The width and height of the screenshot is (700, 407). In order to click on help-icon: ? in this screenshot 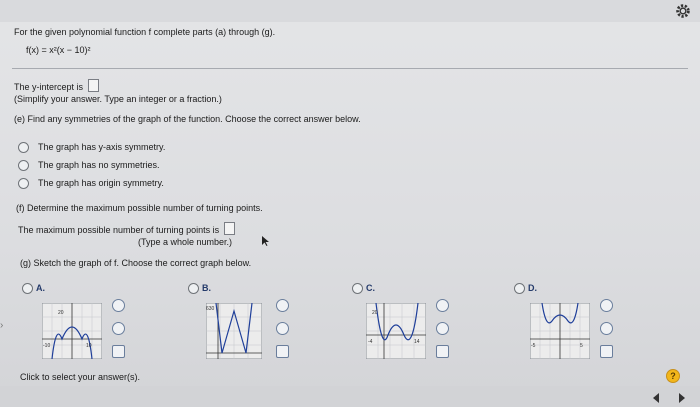, I will do `click(673, 376)`.